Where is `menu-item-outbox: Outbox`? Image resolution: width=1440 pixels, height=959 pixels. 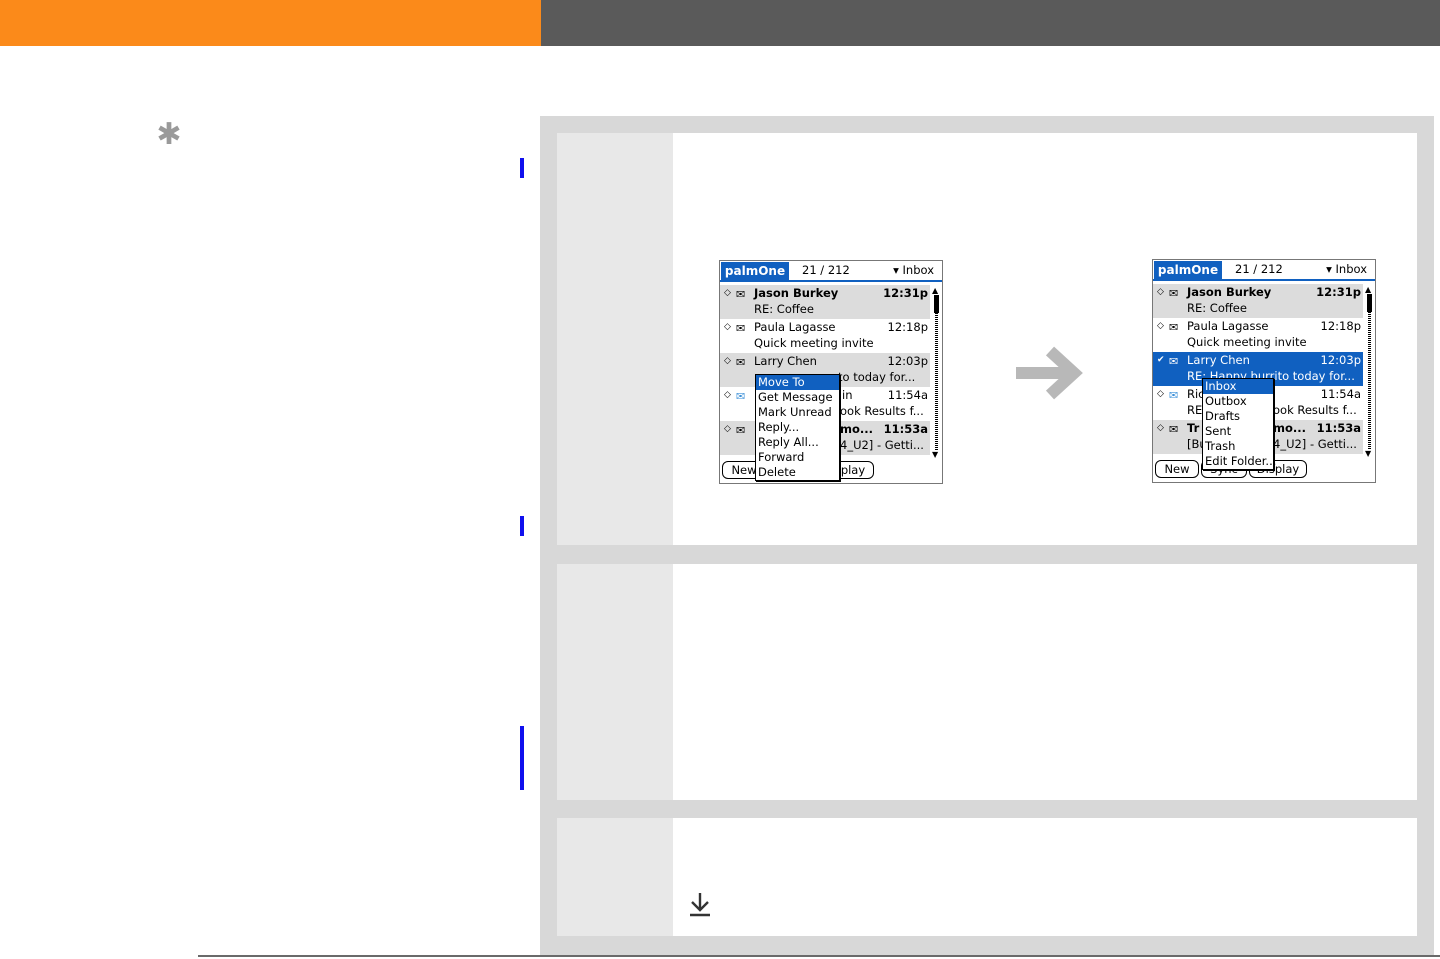
menu-item-outbox: Outbox is located at coordinates (1238, 401).